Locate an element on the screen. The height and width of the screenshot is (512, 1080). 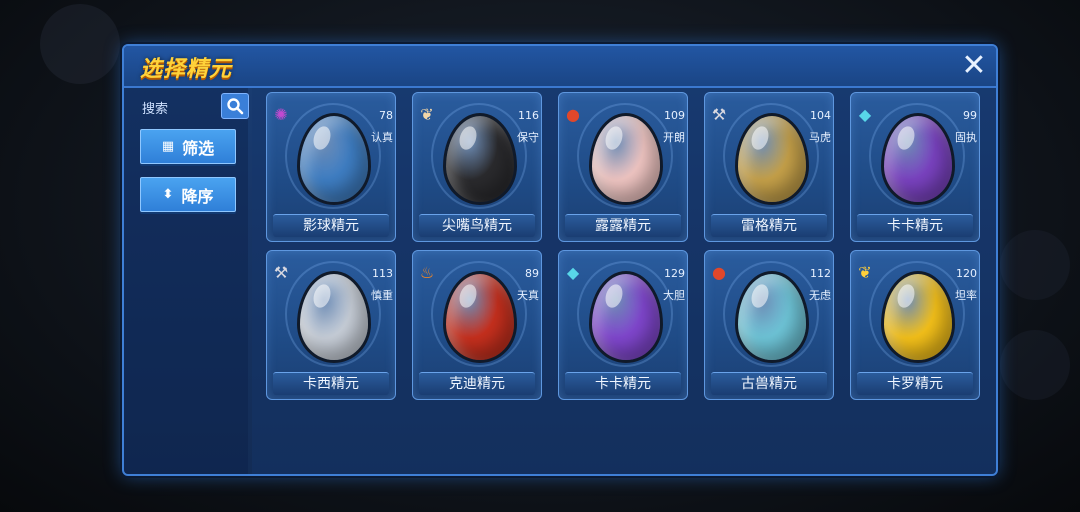
grid-icon: ▦ is located at coordinates (168, 146).